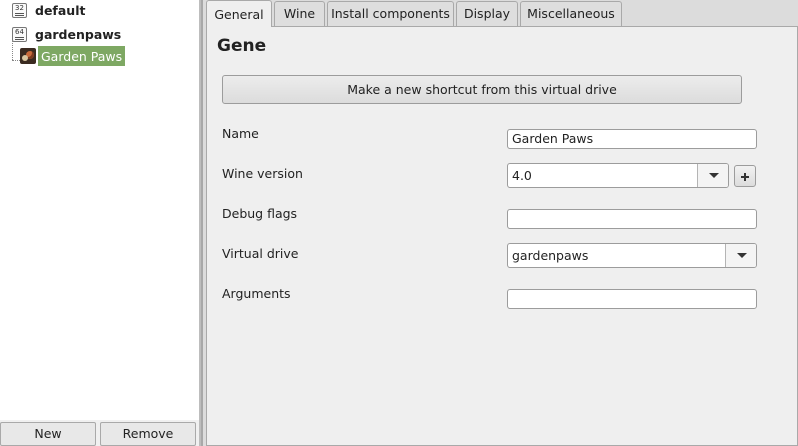  I want to click on wine-version-label: Wine version, so click(262, 173).